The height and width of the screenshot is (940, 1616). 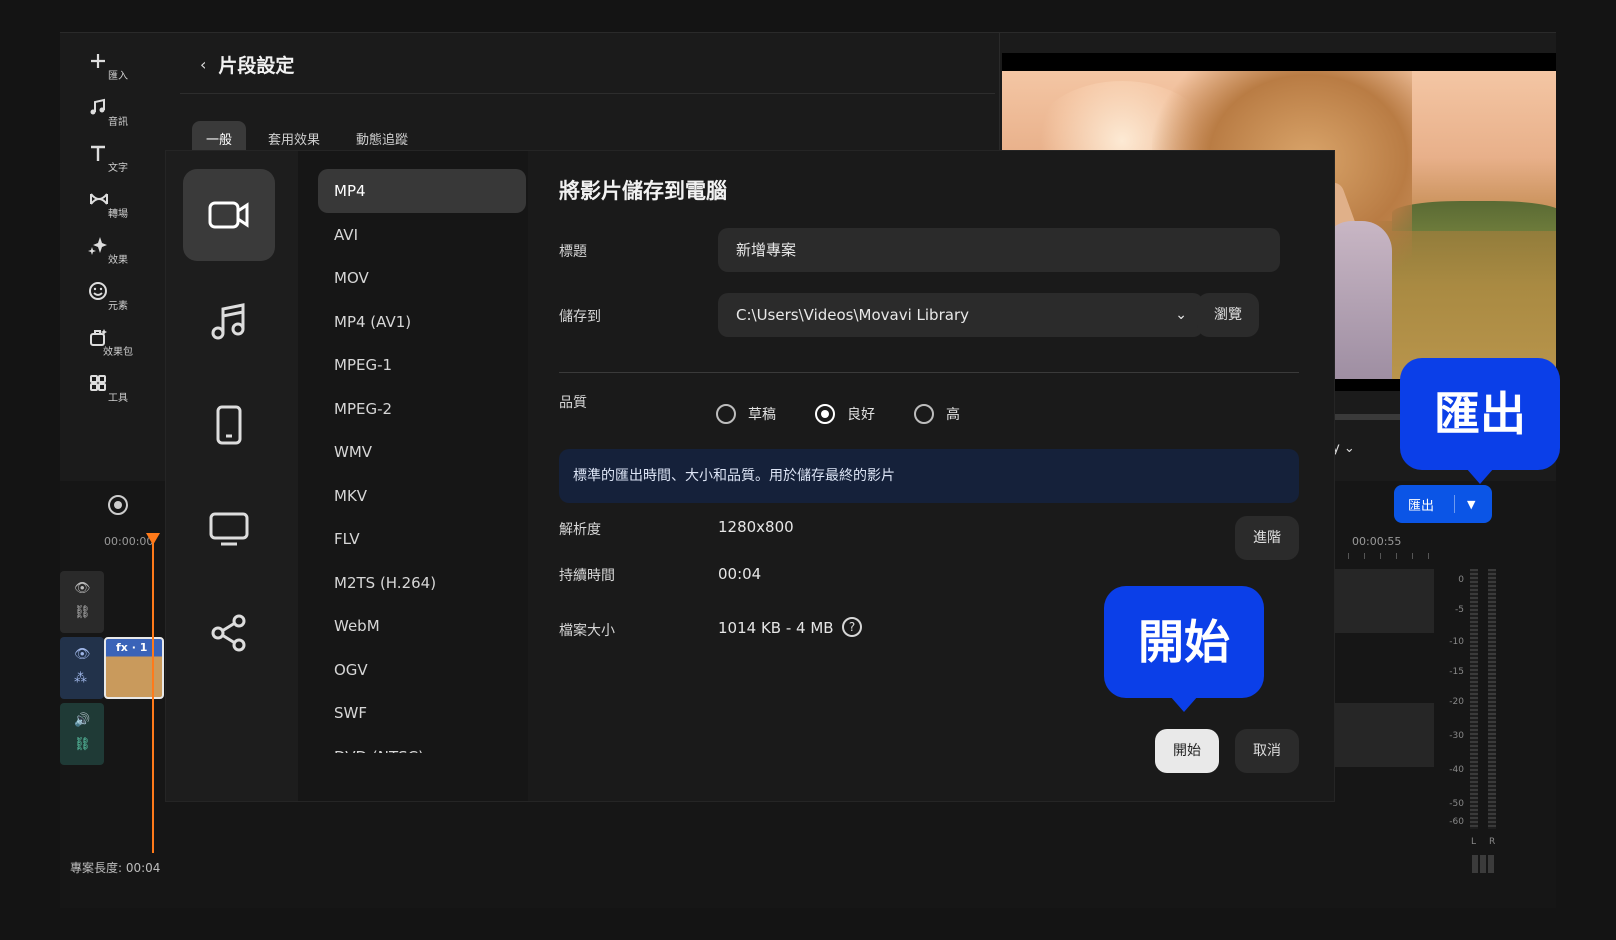 I want to click on sparkle-effects-icon, so click(x=97, y=246).